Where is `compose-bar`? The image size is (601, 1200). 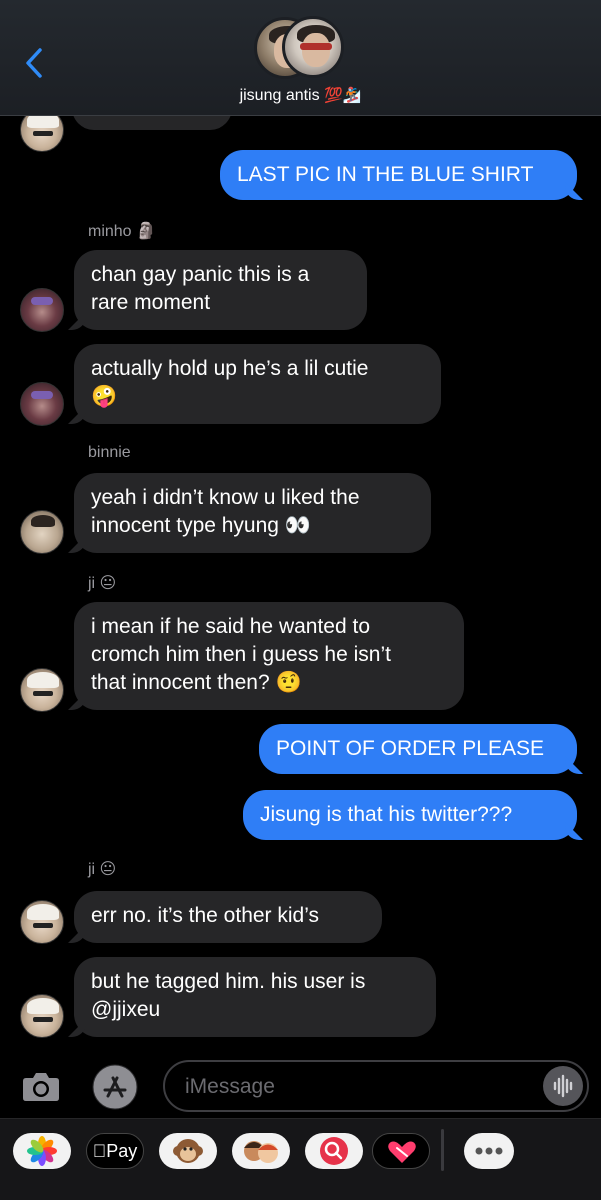 compose-bar is located at coordinates (300, 1086).